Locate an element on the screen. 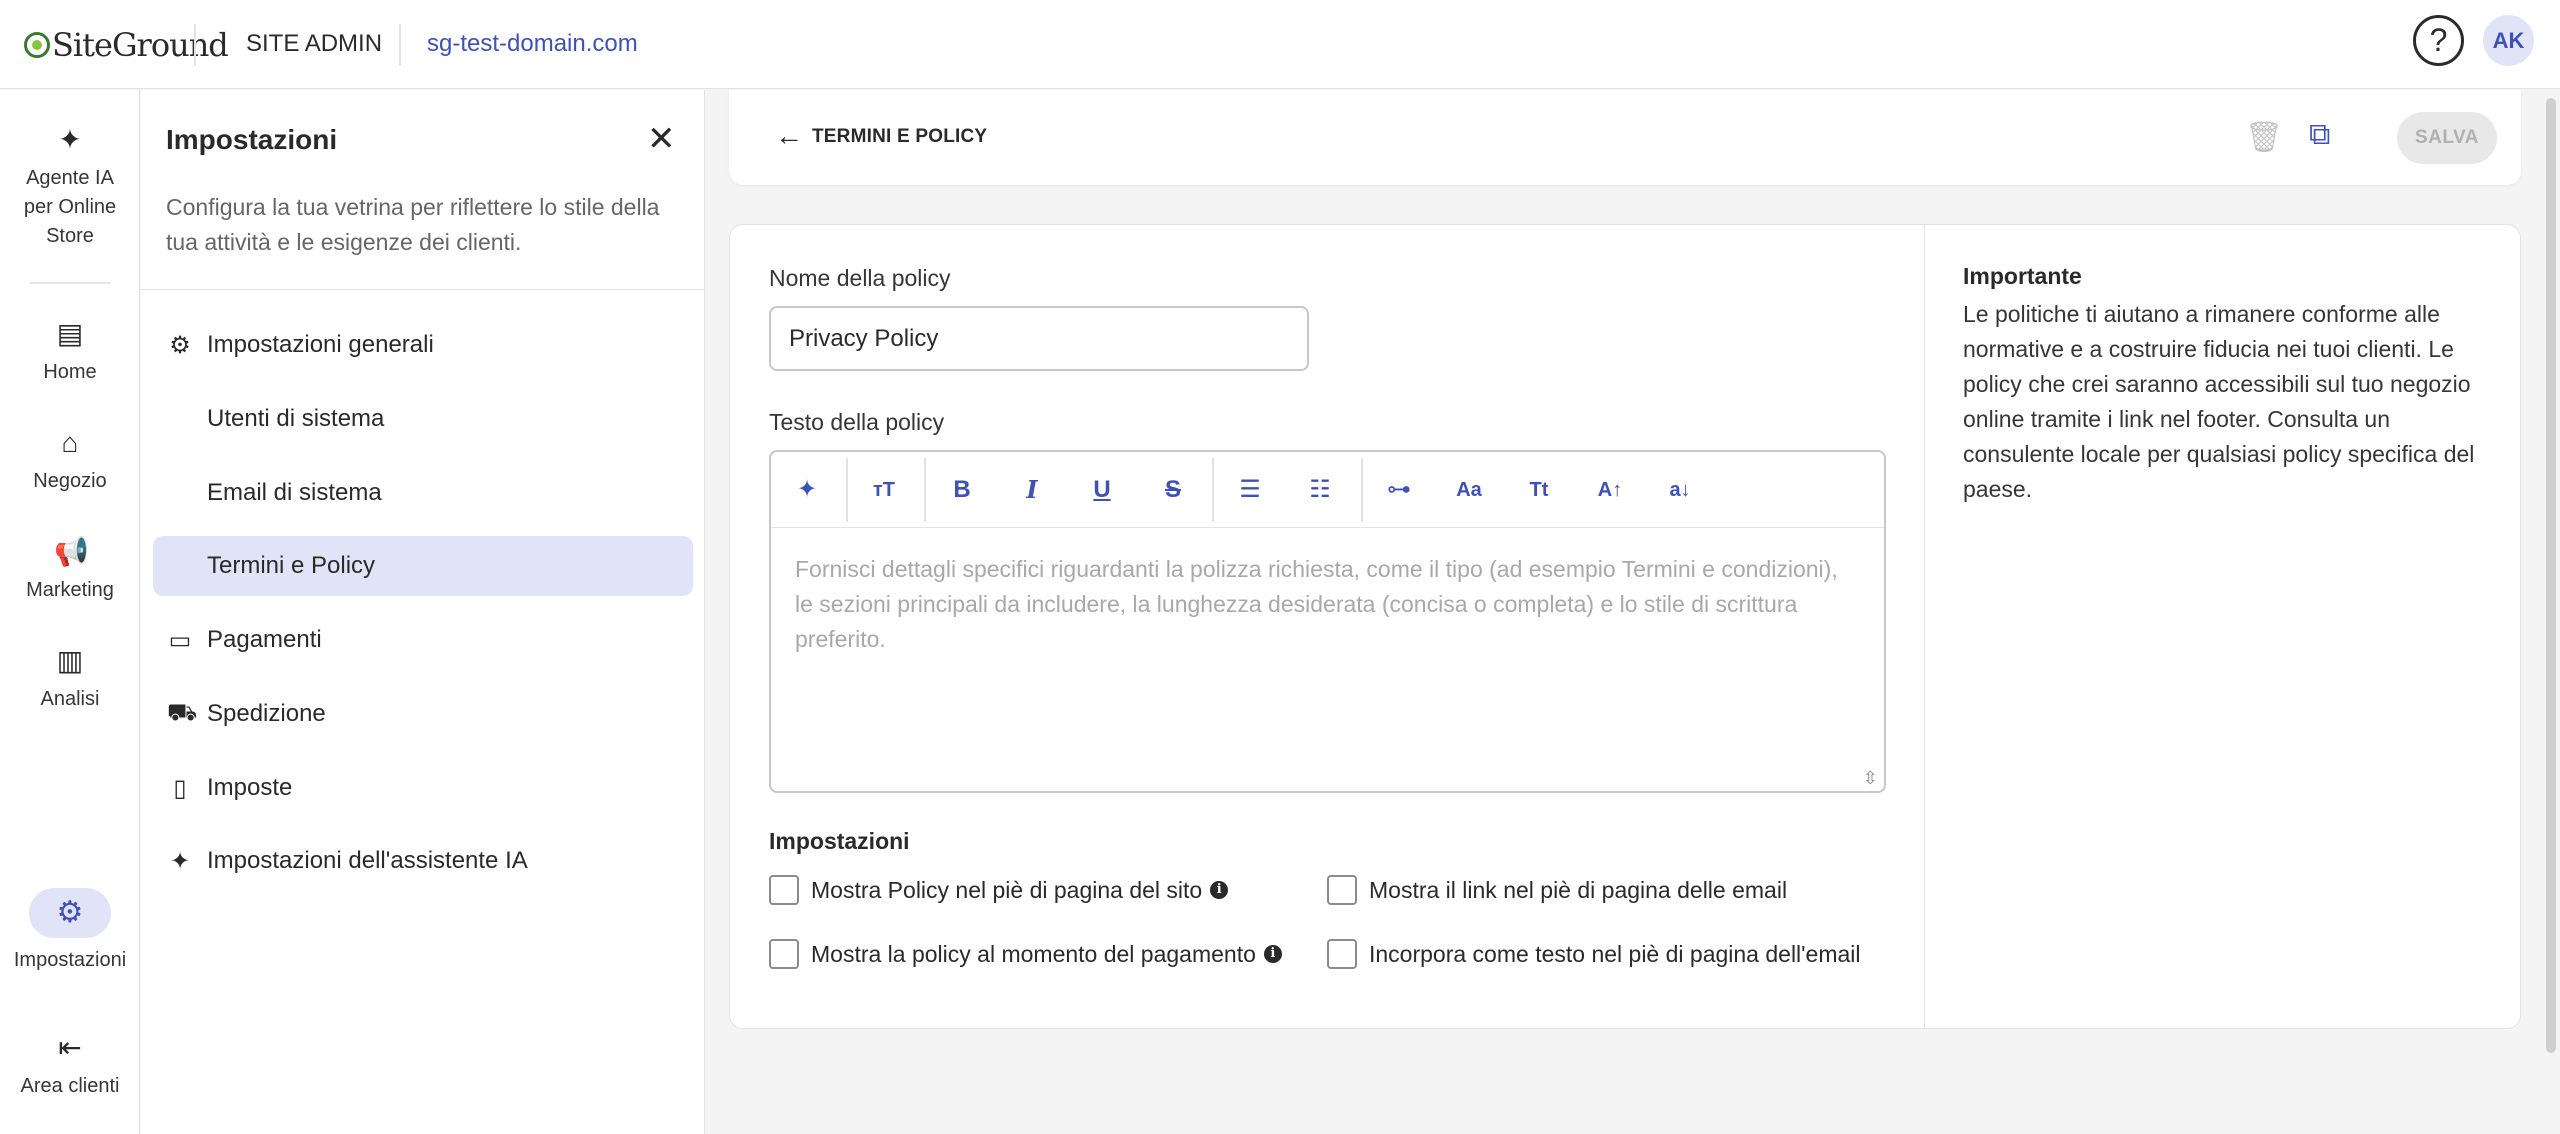  user-avatar: AK is located at coordinates (2508, 40).